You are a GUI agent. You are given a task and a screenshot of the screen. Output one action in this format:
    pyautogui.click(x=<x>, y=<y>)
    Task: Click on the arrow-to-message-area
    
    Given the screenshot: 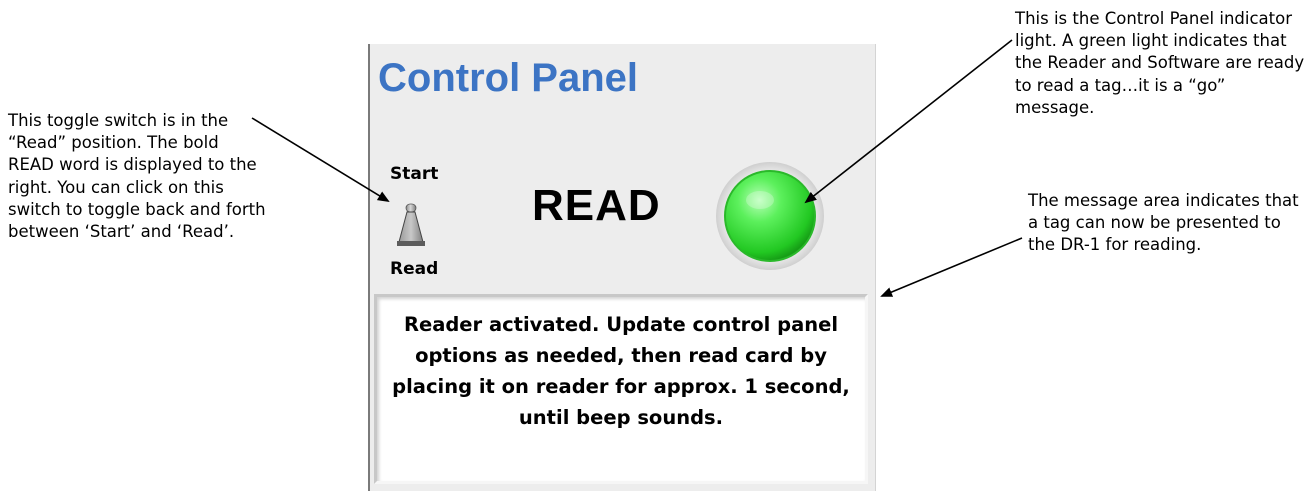 What is the action you would take?
    pyautogui.click(x=951, y=267)
    